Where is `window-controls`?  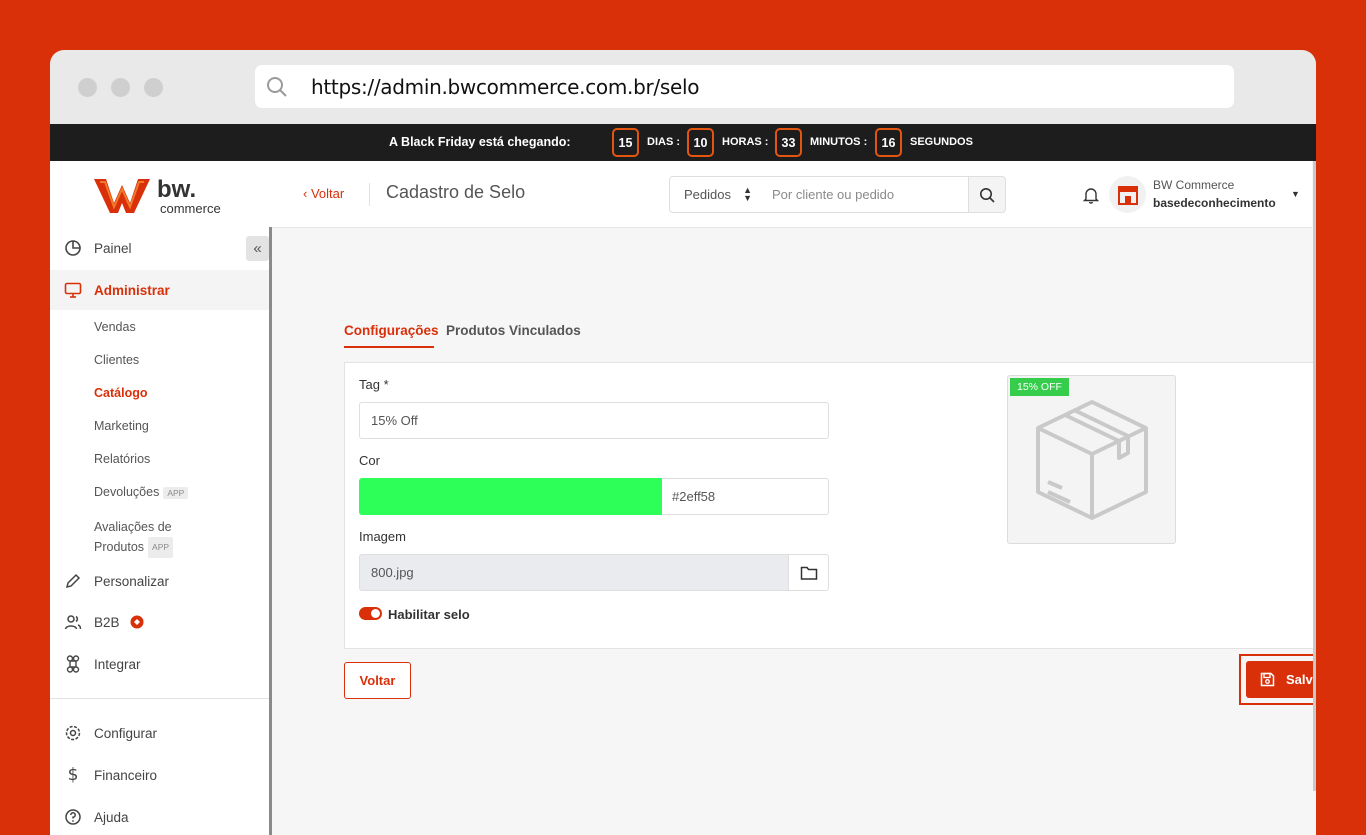
window-controls is located at coordinates (120, 87).